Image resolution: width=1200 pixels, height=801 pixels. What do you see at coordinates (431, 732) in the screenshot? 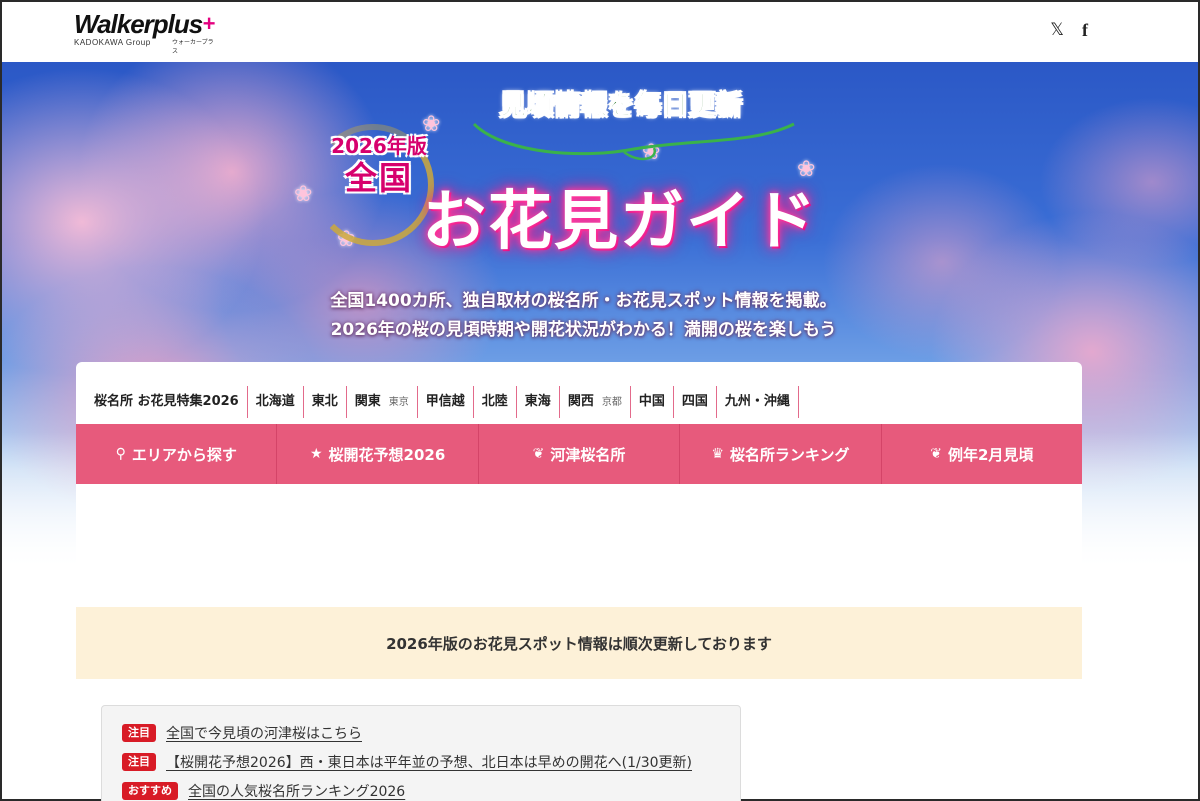
I see `news-item: 注目 全国で今見頃の河津桜はこちら` at bounding box center [431, 732].